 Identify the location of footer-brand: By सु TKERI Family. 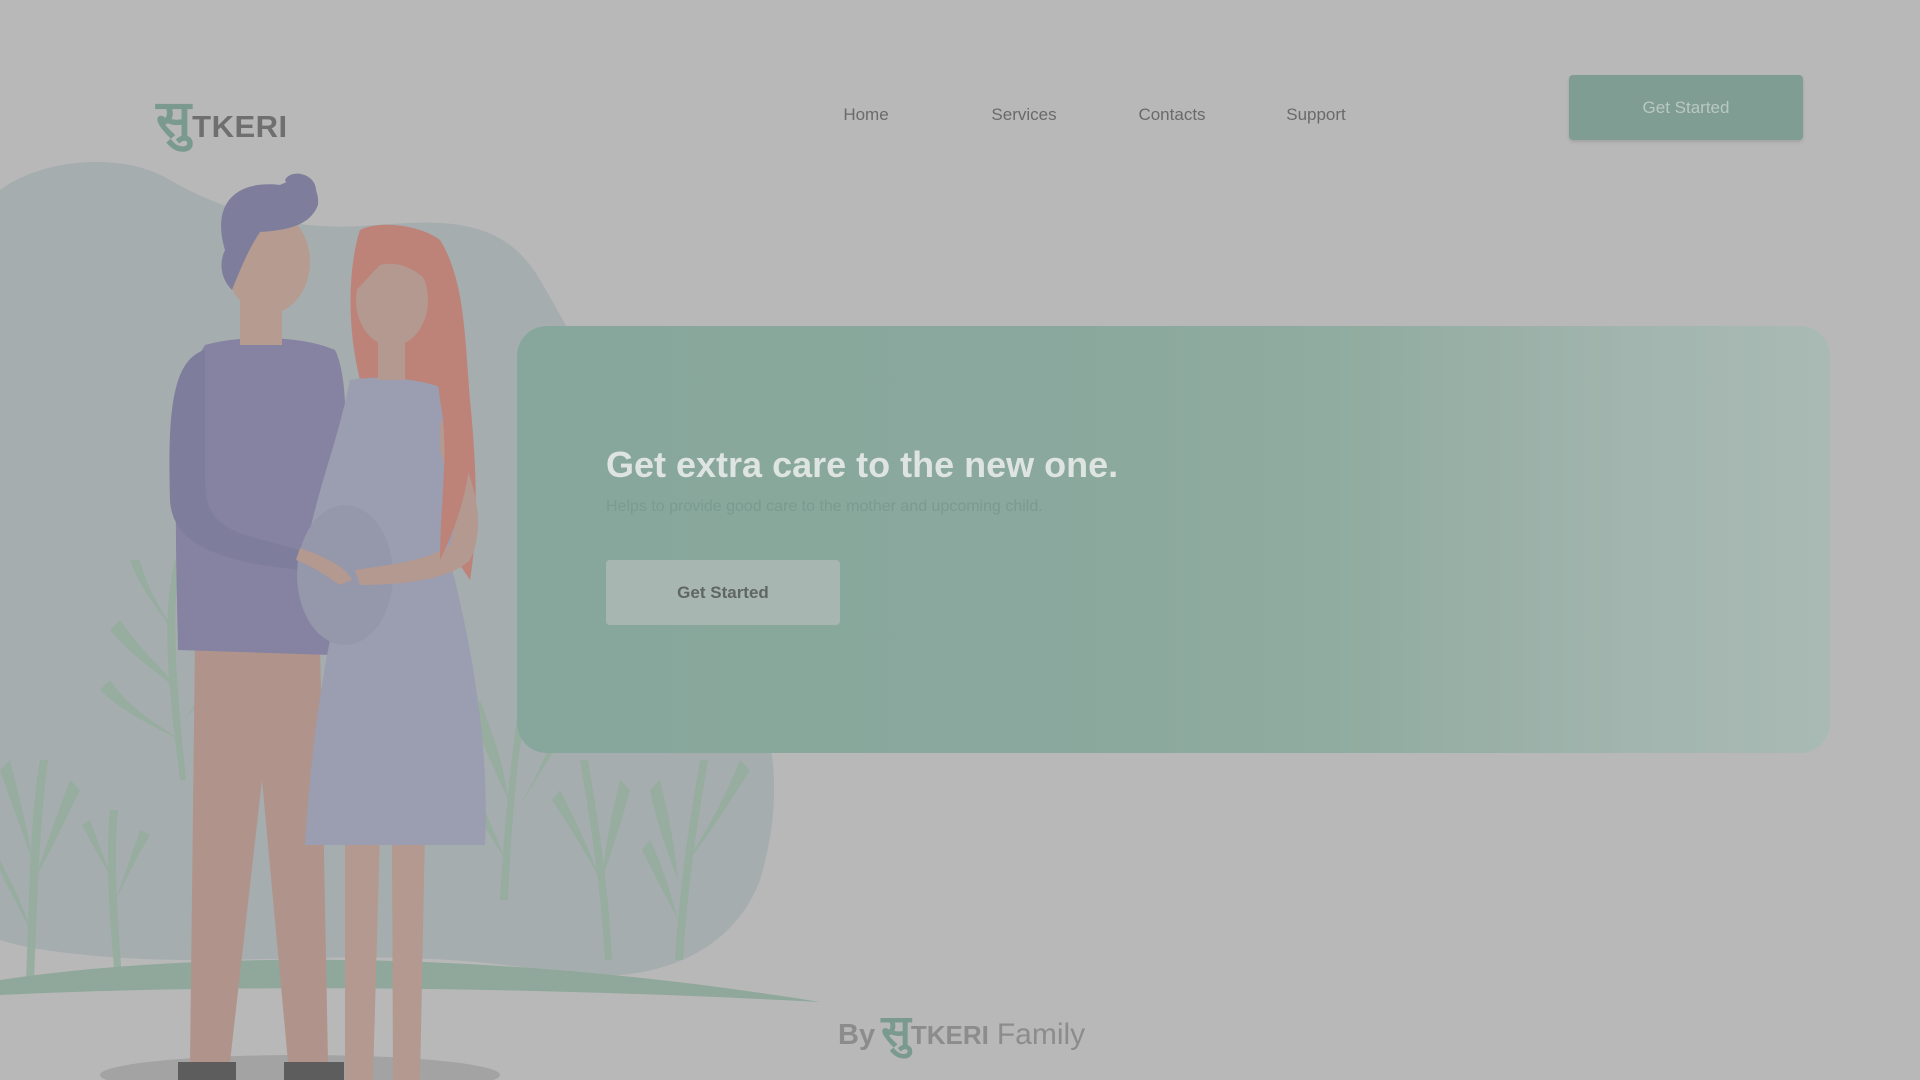
(961, 1029).